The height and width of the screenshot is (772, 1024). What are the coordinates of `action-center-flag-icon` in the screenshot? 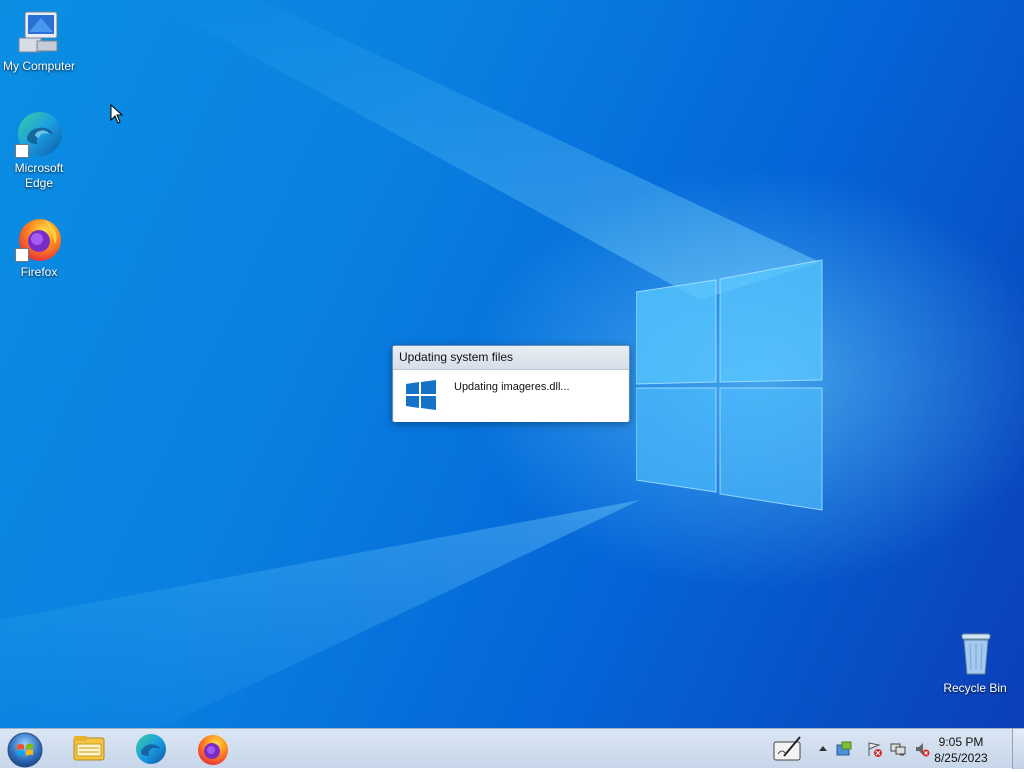 It's located at (874, 749).